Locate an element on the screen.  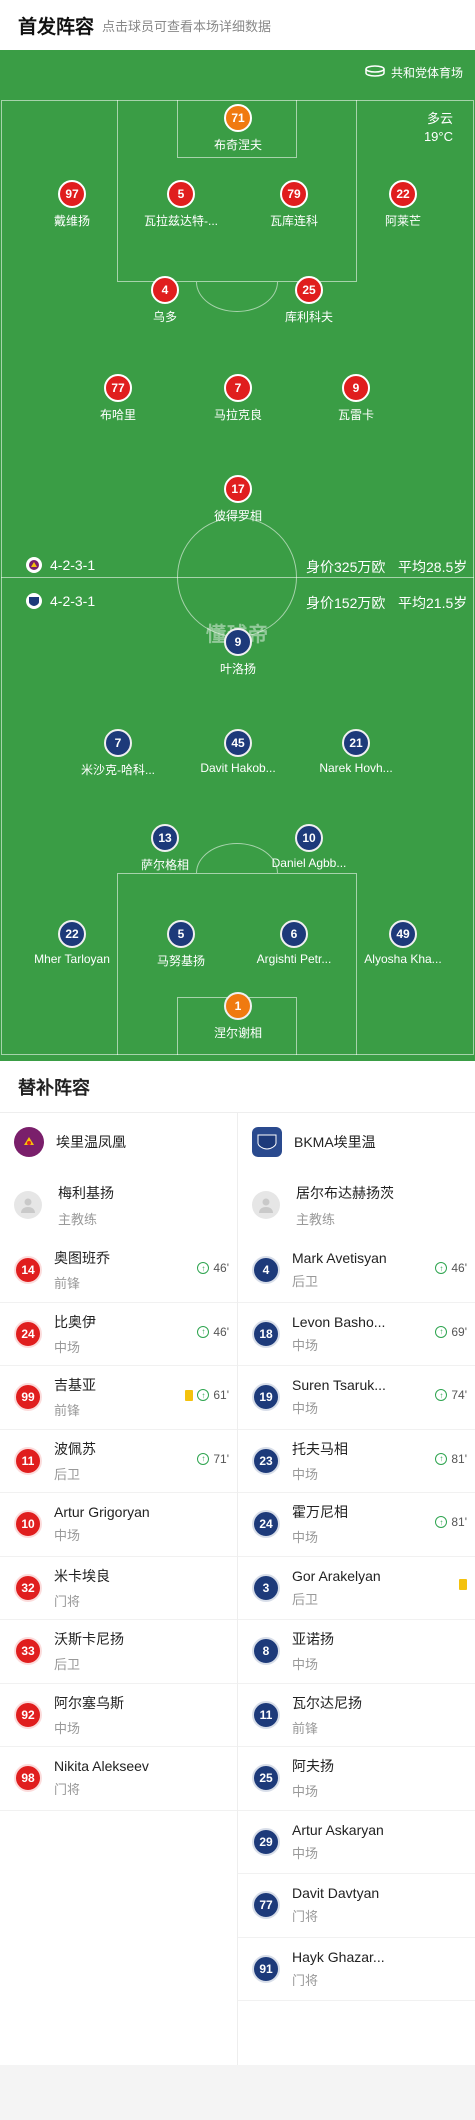
home-sub-number: 98 is located at coordinates (28, 1778).